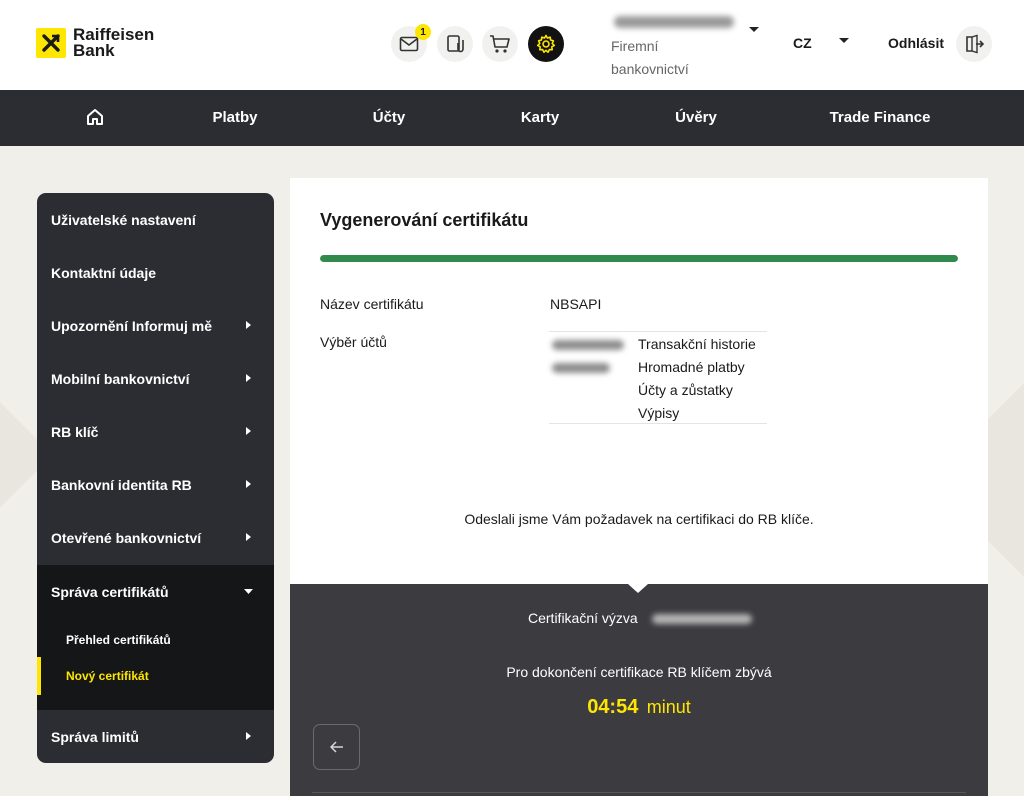  I want to click on logo: Raiffeisen Bank, so click(95, 42).